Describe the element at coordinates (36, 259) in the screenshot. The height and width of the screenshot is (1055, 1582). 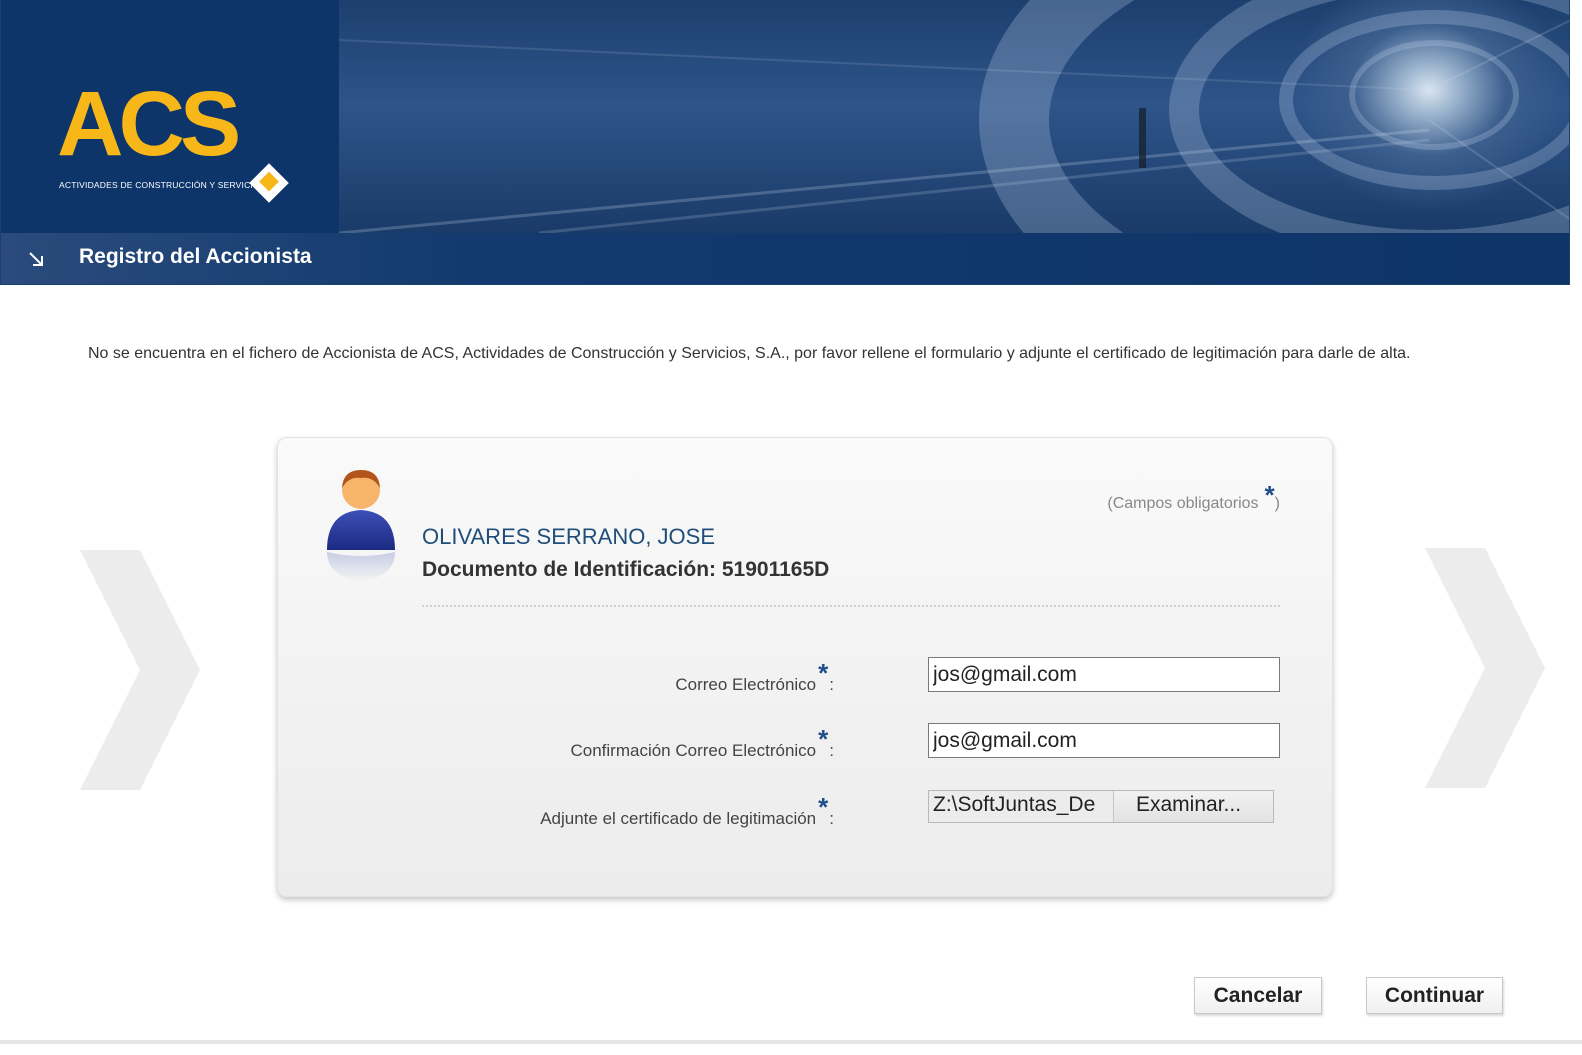
I see `arrow-down-right-icon` at that location.